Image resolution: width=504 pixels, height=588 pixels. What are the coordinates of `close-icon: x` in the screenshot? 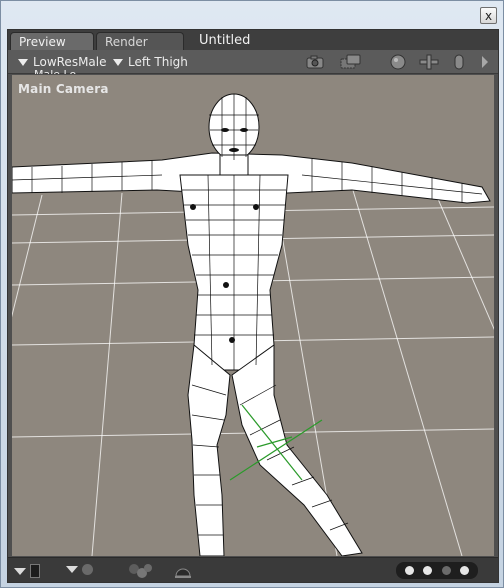 It's located at (488, 15).